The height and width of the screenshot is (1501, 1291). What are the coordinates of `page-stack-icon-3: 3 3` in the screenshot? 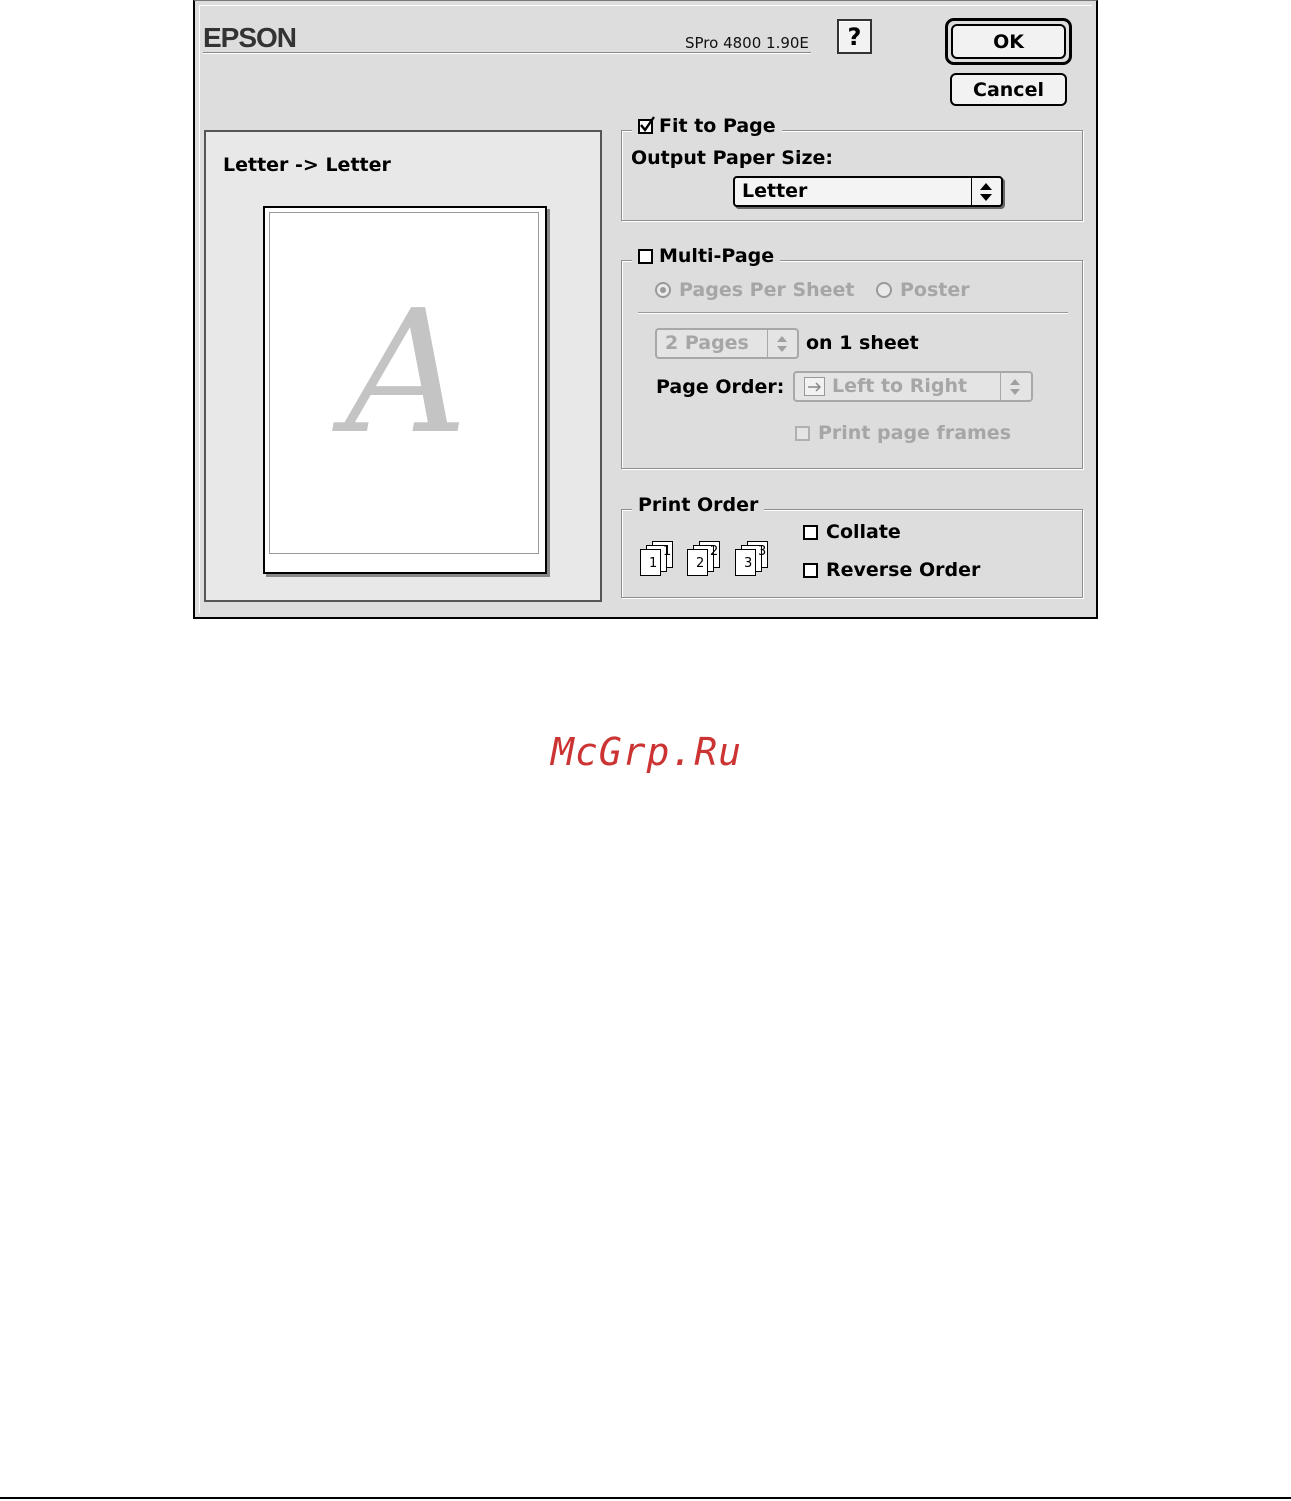 It's located at (752, 559).